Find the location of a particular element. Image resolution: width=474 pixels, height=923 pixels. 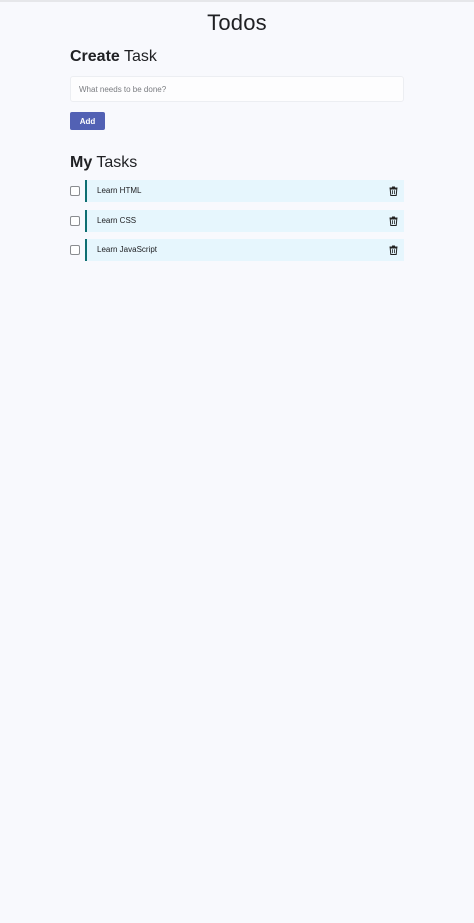

task-card: Learn CSS is located at coordinates (244, 220).